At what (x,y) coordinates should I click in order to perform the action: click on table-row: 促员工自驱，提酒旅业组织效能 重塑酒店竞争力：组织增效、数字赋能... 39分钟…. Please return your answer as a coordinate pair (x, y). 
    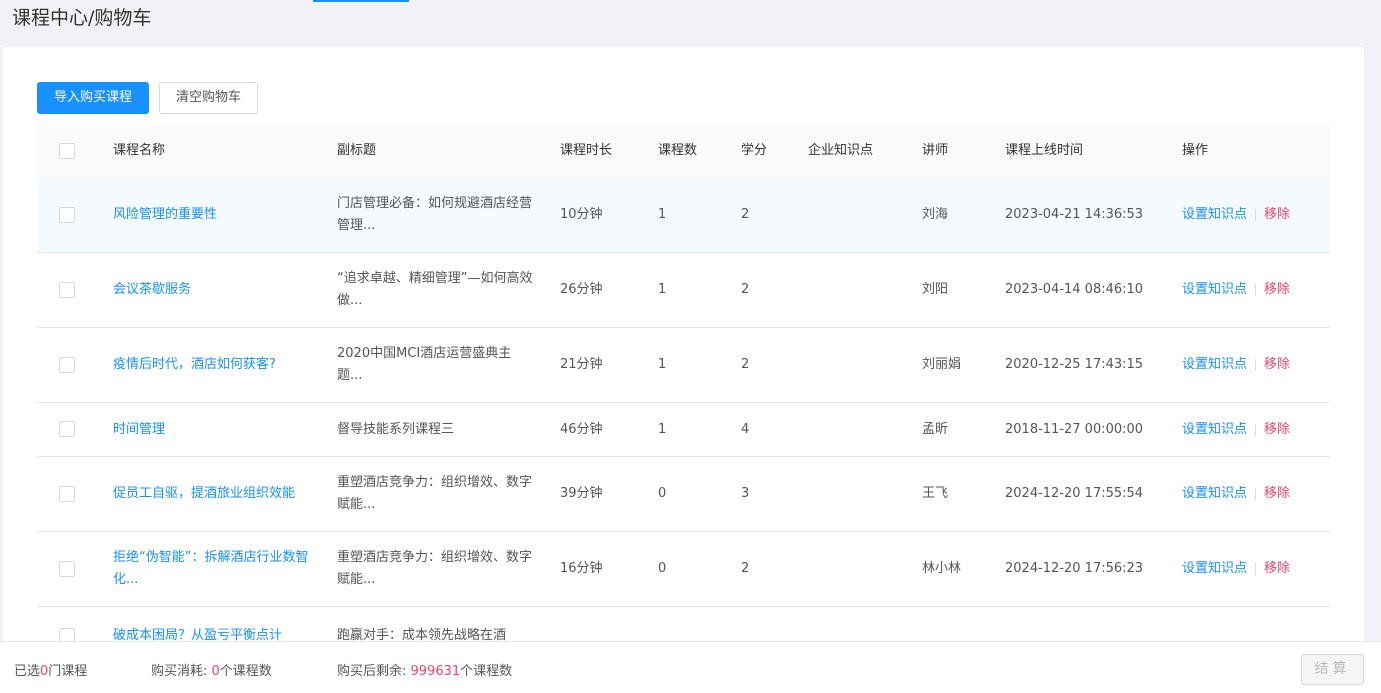
    Looking at the image, I should click on (683, 494).